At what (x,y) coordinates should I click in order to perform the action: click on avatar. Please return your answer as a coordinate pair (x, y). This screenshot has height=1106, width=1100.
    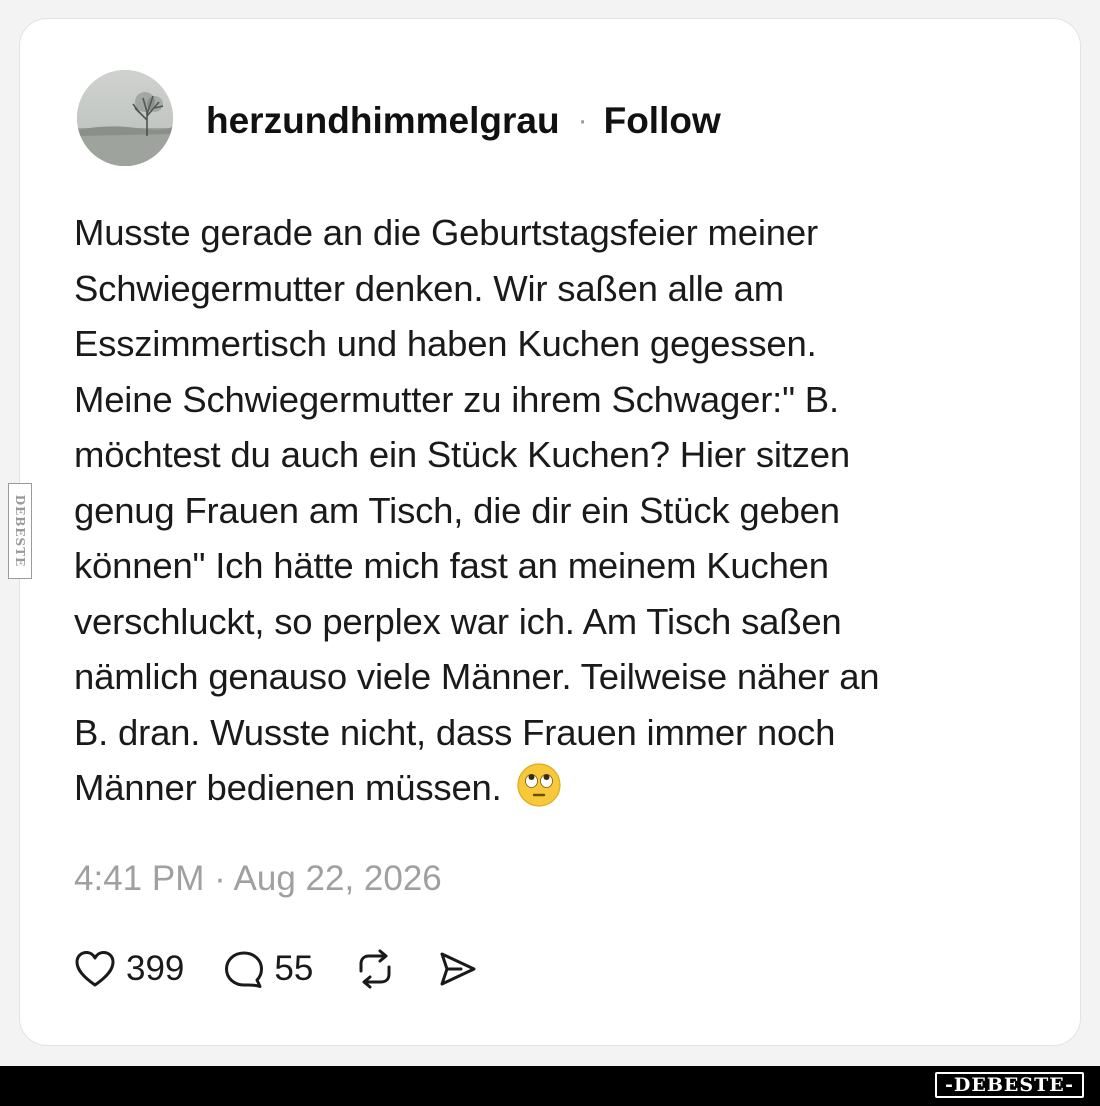
    Looking at the image, I should click on (125, 118).